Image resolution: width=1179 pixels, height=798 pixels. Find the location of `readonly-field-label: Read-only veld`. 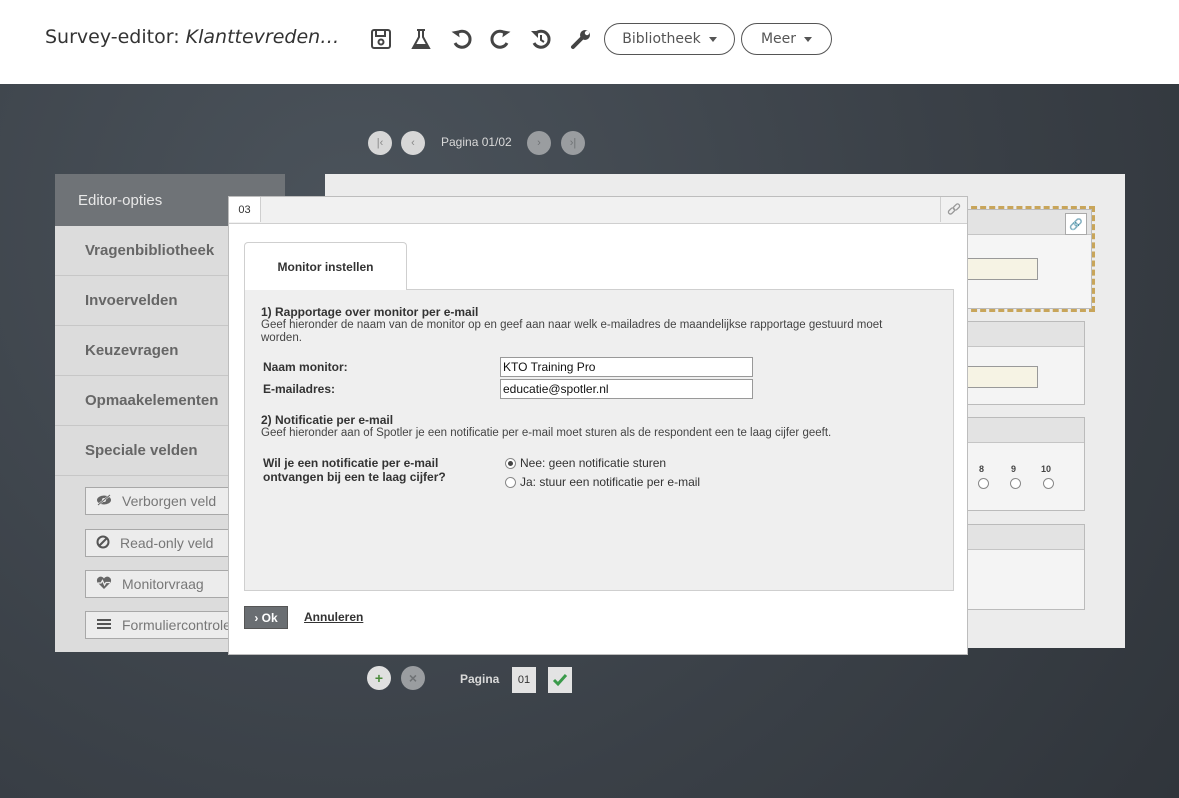

readonly-field-label: Read-only veld is located at coordinates (167, 543).